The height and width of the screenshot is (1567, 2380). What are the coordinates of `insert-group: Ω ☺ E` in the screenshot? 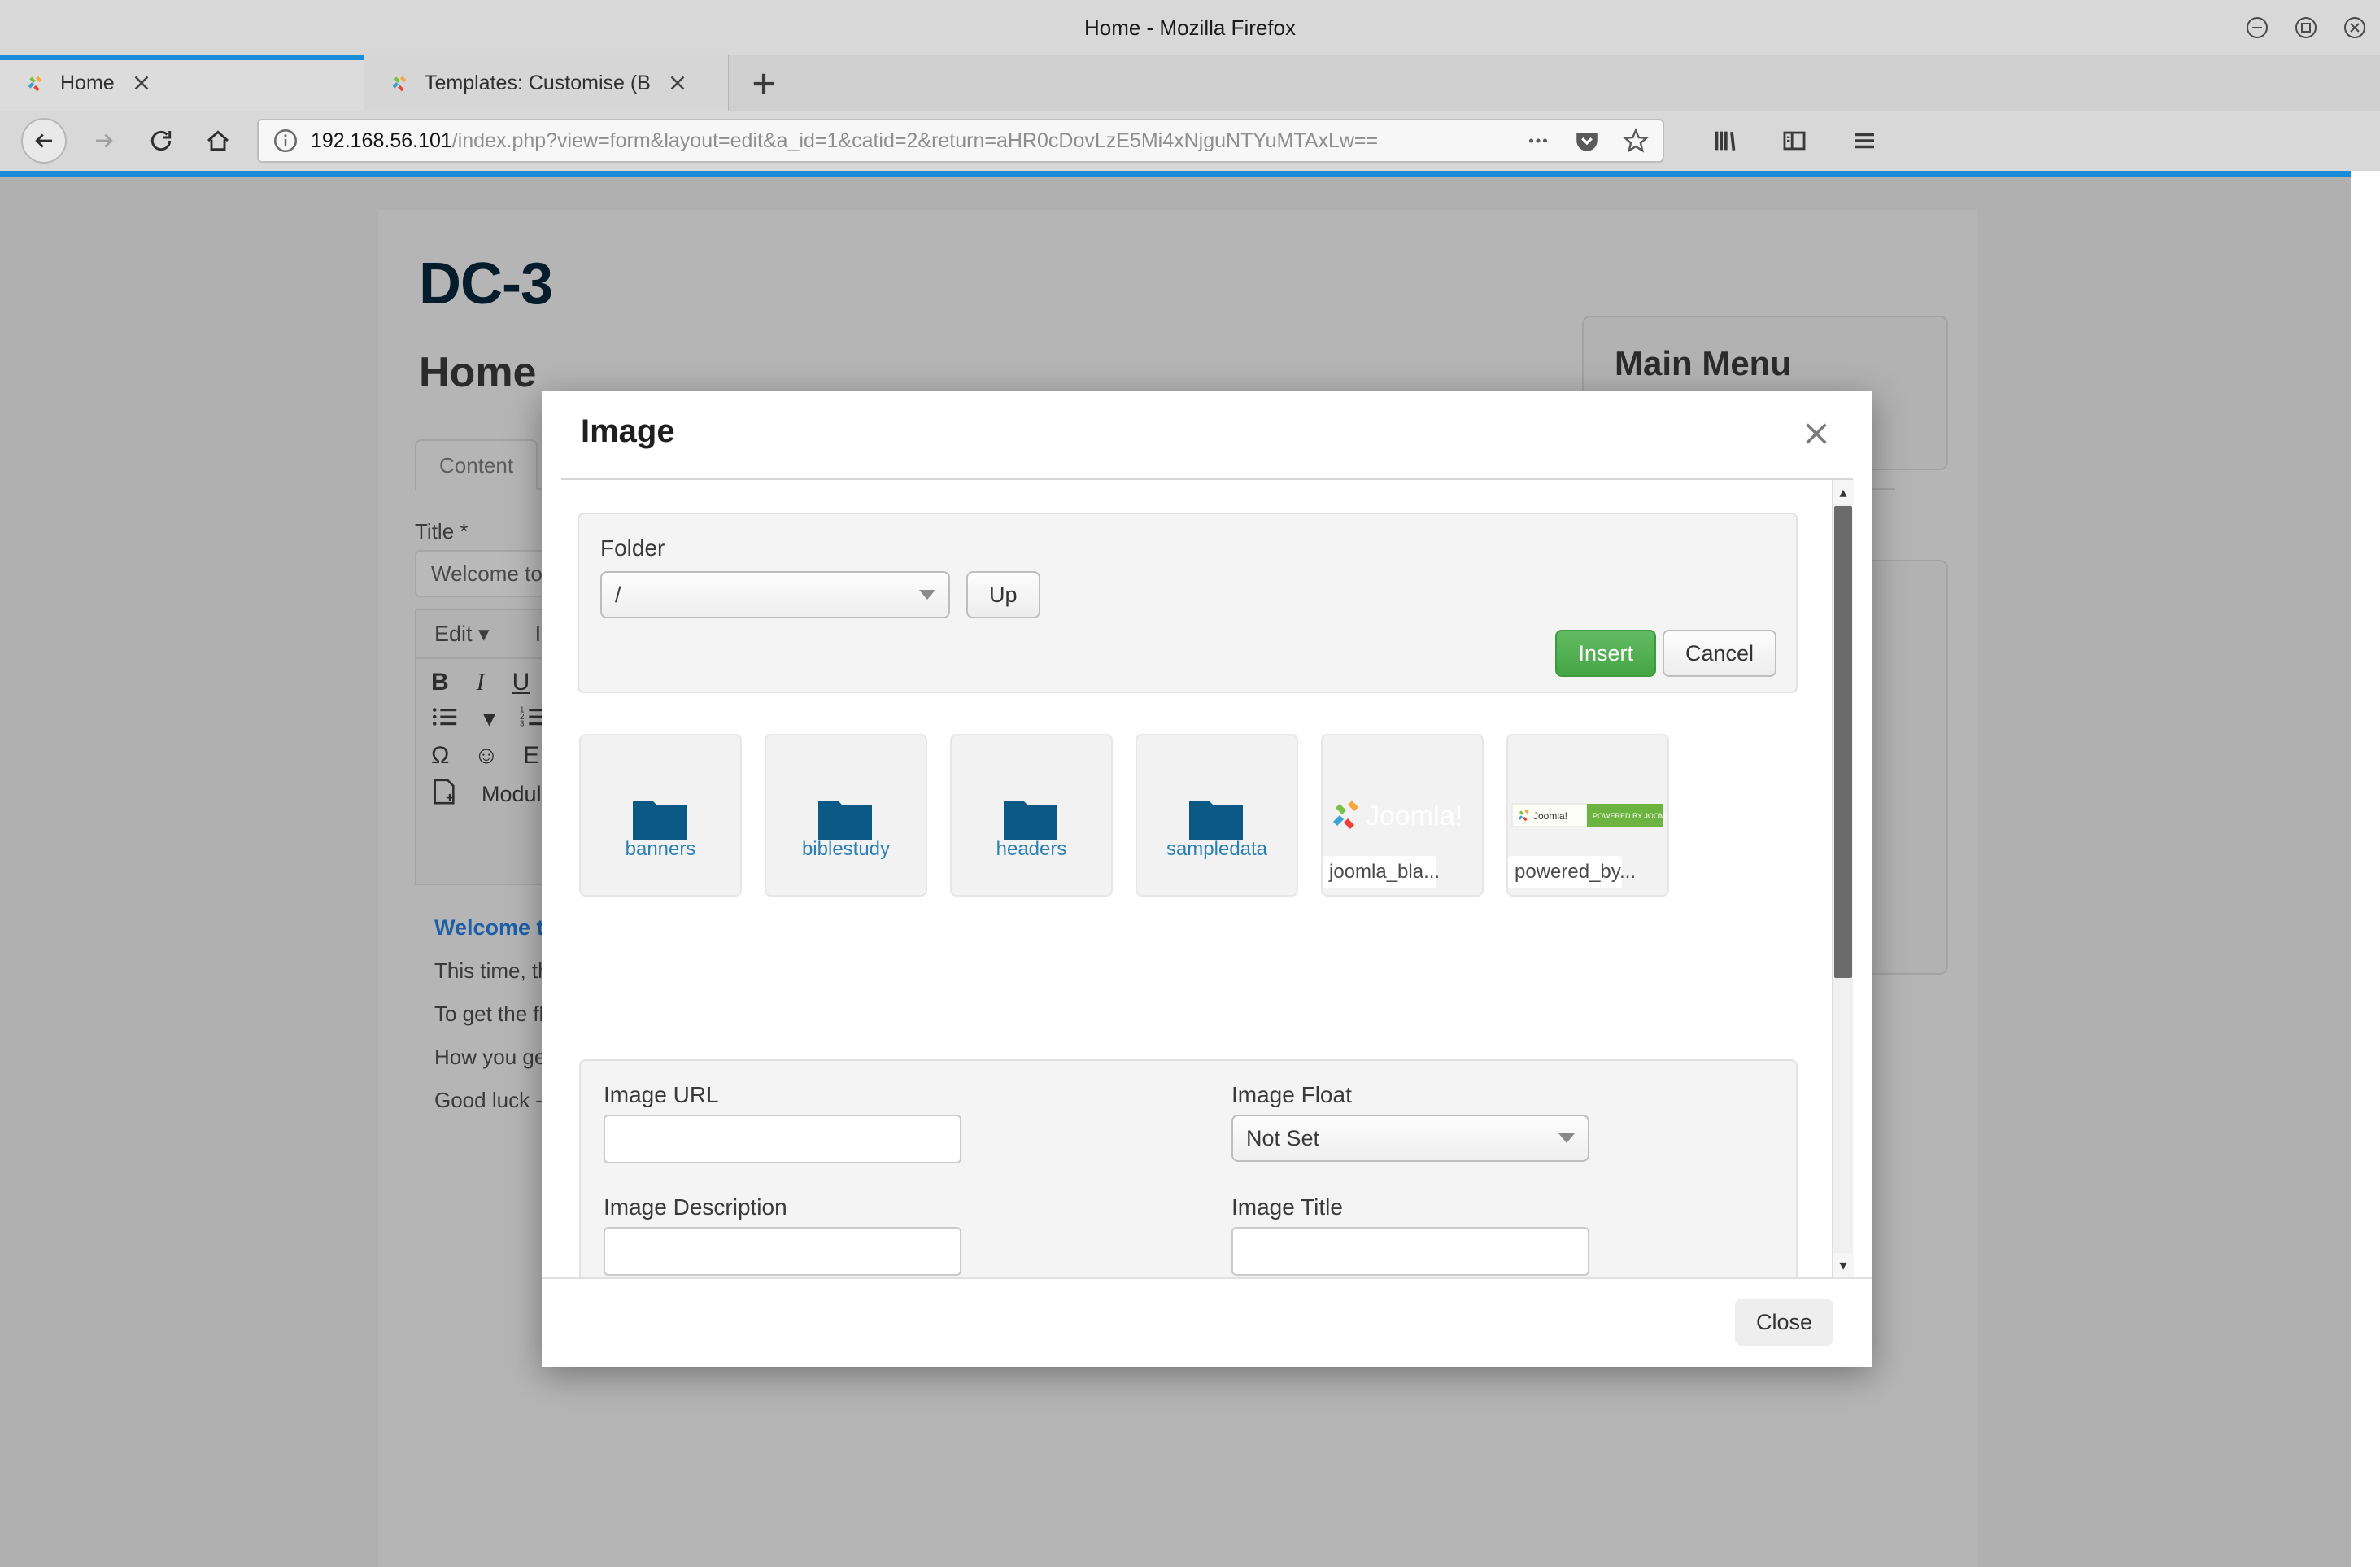 It's located at (496, 756).